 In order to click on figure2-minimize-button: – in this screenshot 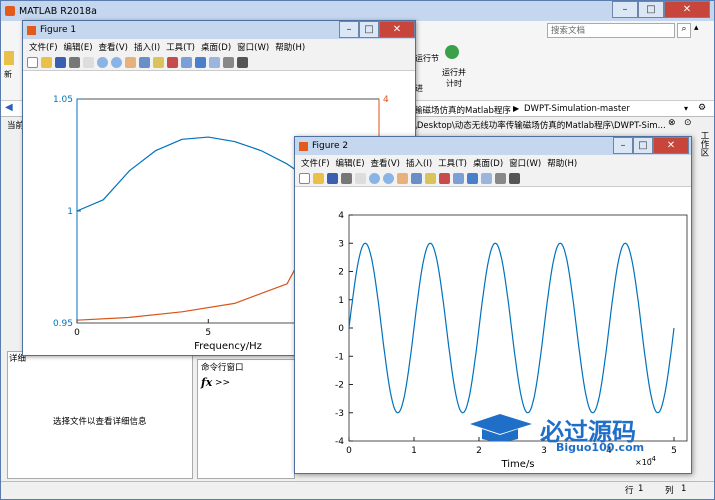, I will do `click(623, 145)`.